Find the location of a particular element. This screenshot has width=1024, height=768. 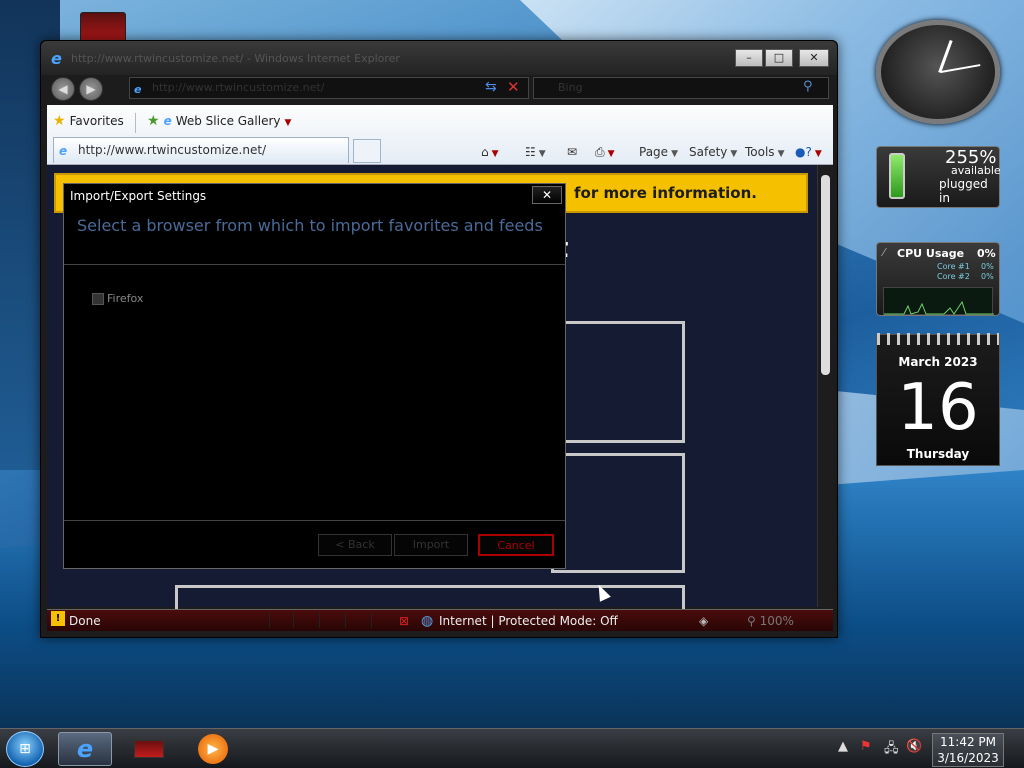

safety-label: Safety is located at coordinates (708, 152).